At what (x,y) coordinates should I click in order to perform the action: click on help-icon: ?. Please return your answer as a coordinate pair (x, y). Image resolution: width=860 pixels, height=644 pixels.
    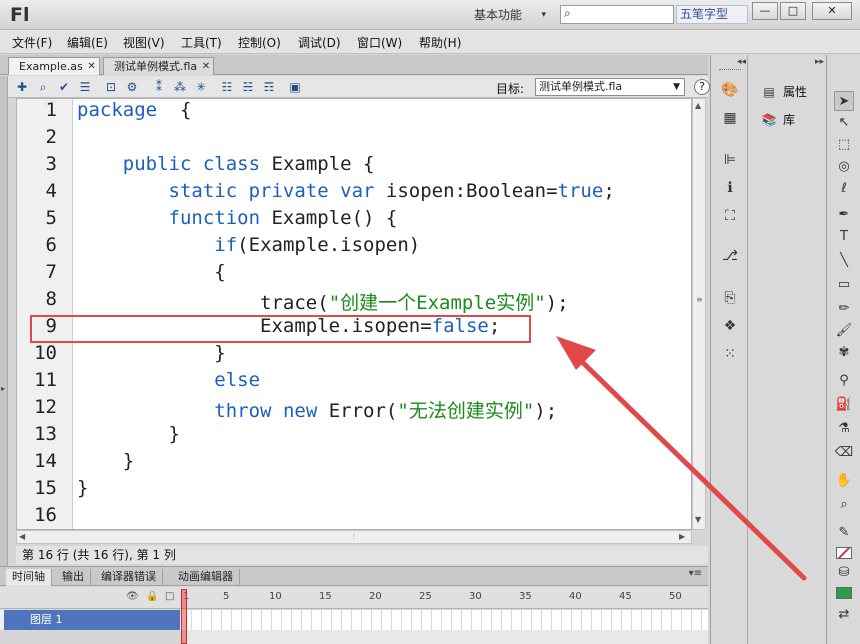
    Looking at the image, I should click on (702, 87).